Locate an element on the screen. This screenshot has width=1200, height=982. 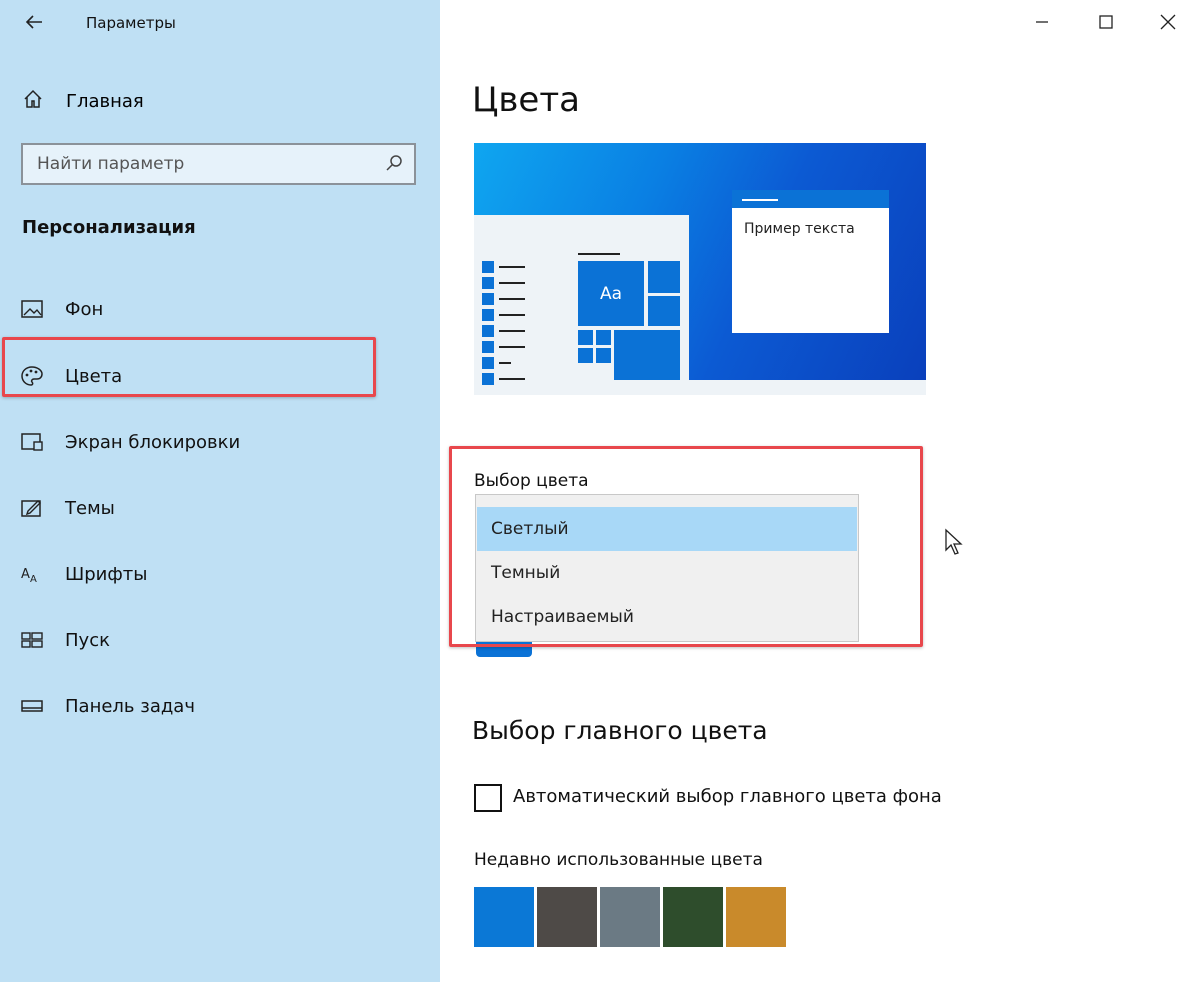
home-icon is located at coordinates (33, 101).